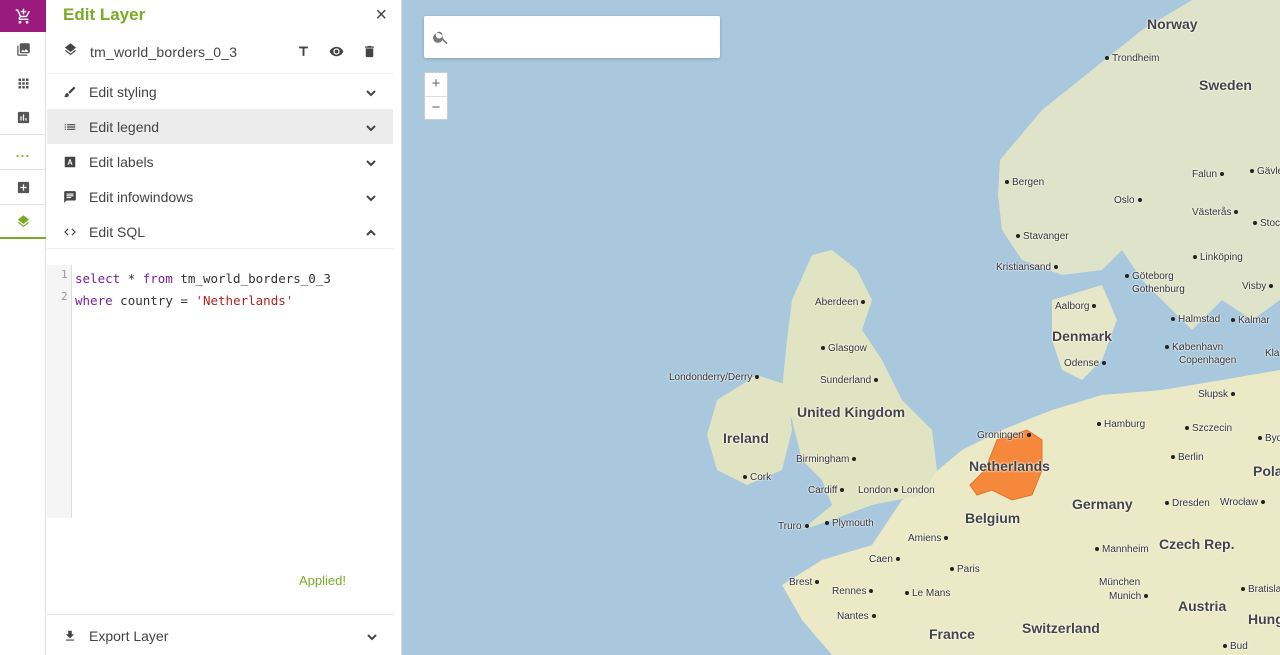 The image size is (1280, 655). I want to click on section-edit-styling: Edit styling, so click(220, 91).